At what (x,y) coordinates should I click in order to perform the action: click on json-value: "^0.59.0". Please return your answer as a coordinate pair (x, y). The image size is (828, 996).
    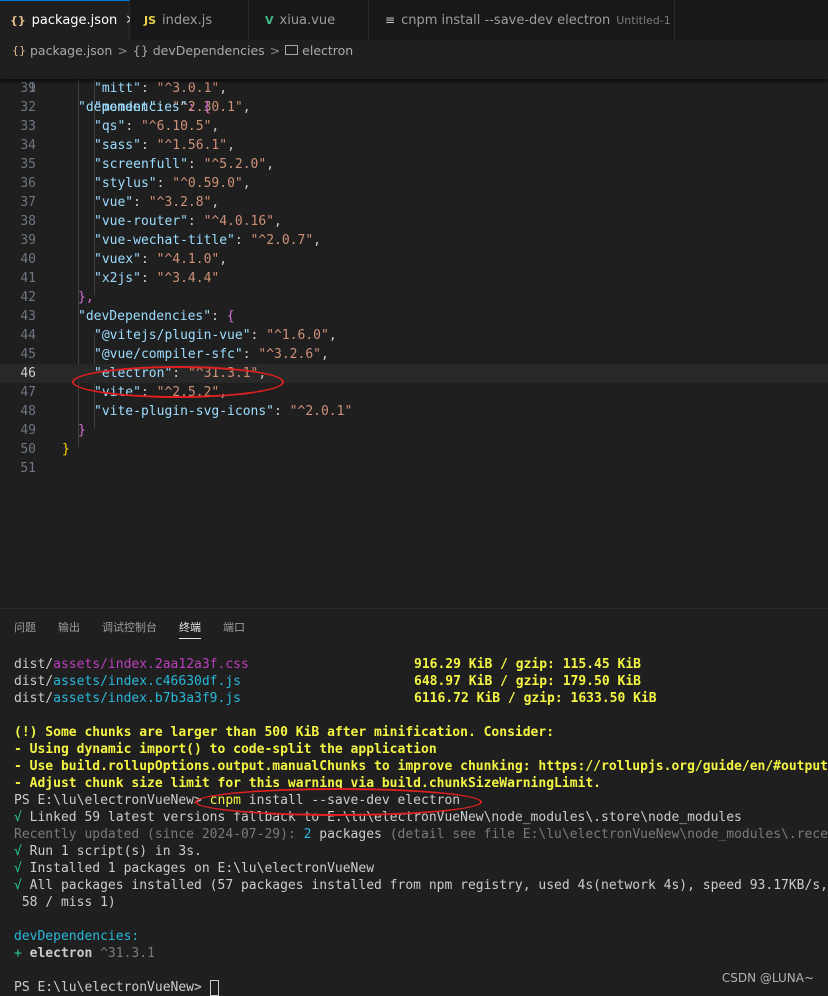
    Looking at the image, I should click on (207, 183).